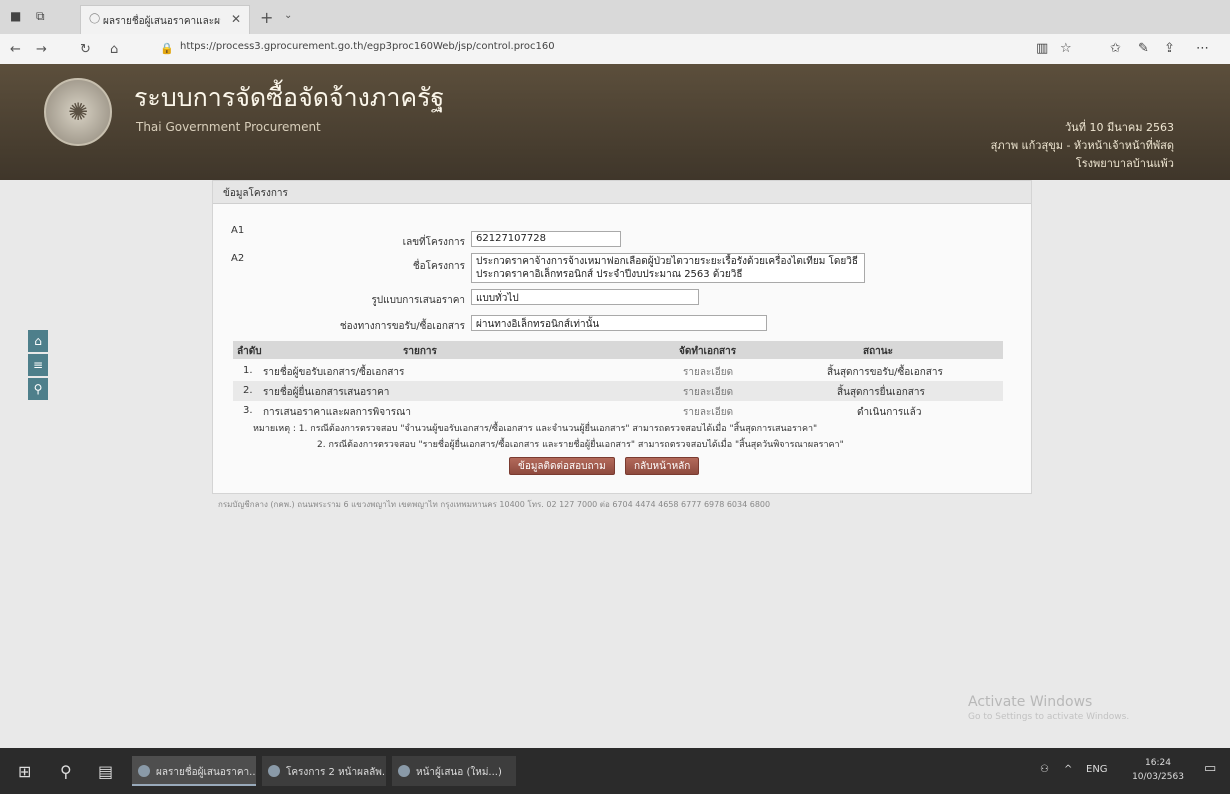  I want to click on pen-icon: ✎, so click(1143, 48).